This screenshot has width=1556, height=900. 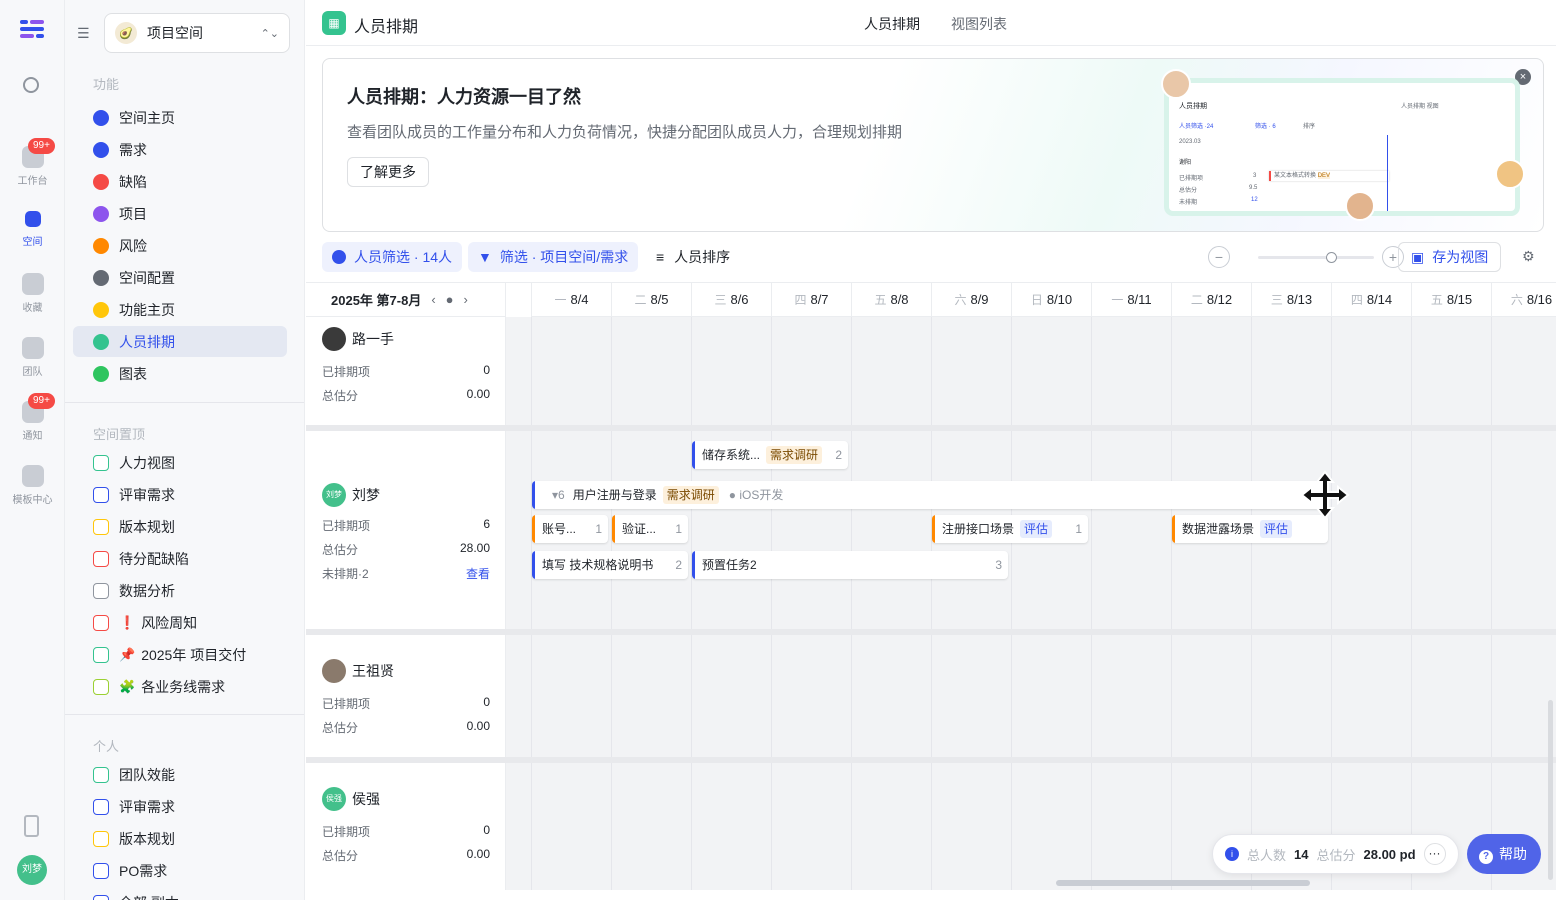 I want to click on chevron-left-icon: ‹, so click(x=433, y=299).